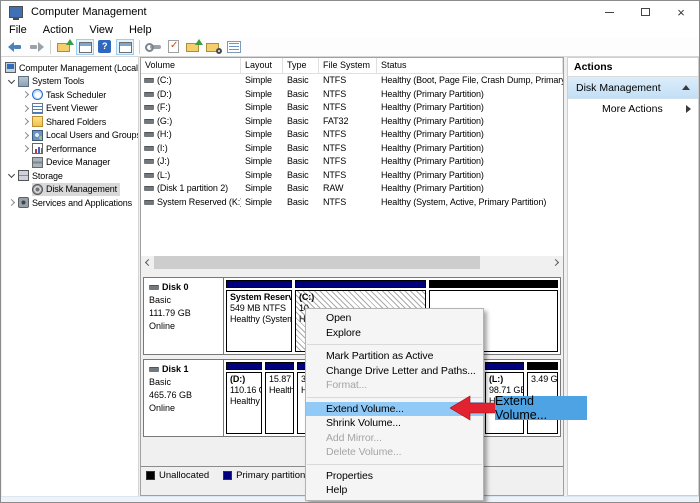 This screenshot has height=503, width=700. Describe the element at coordinates (16, 13) in the screenshot. I see `app-icon` at that location.